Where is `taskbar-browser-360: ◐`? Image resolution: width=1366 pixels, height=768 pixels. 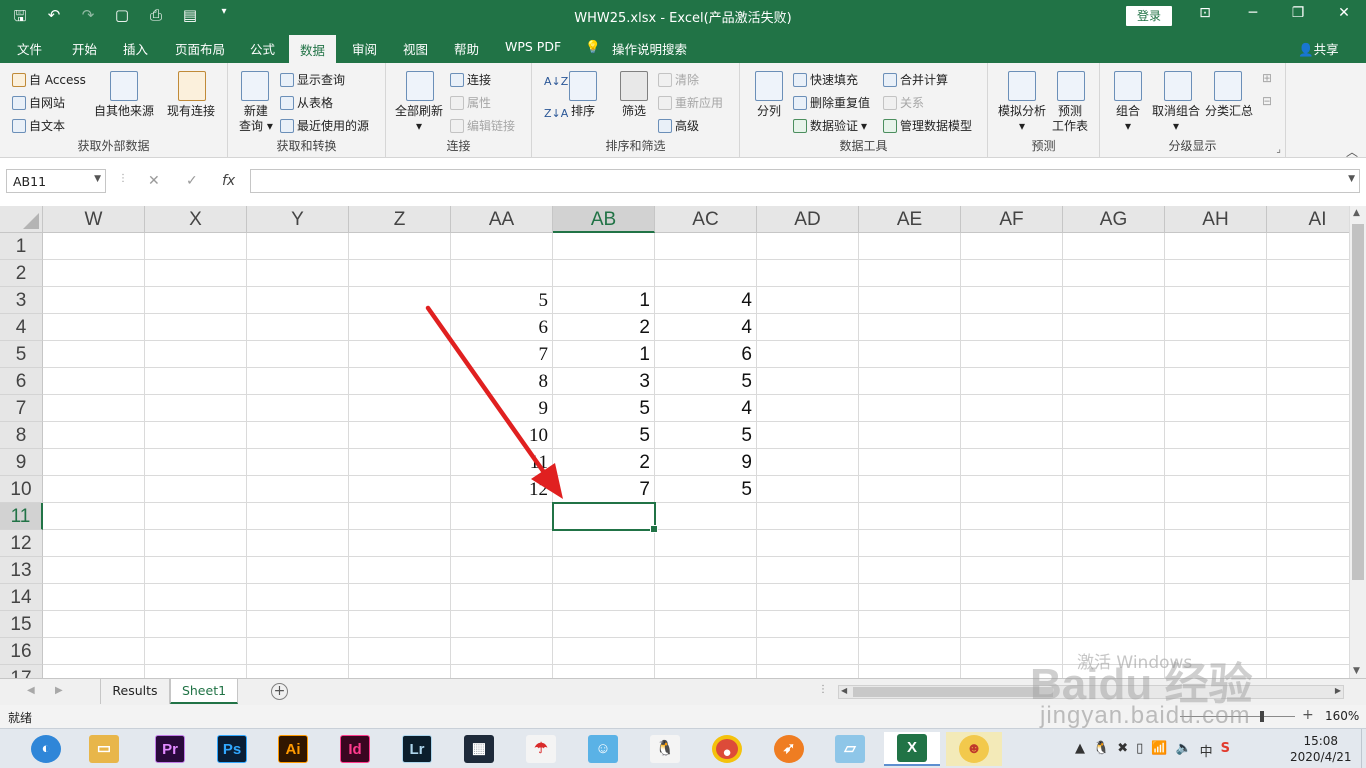
taskbar-browser-360: ◐ is located at coordinates (46, 749).